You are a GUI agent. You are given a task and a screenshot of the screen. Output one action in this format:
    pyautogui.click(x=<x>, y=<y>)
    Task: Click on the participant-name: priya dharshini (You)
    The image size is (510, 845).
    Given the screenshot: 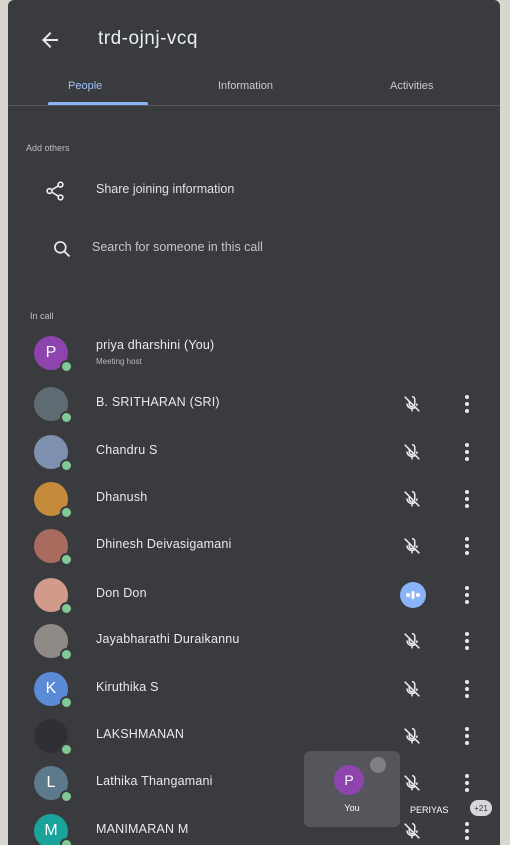 What is the action you would take?
    pyautogui.click(x=155, y=345)
    